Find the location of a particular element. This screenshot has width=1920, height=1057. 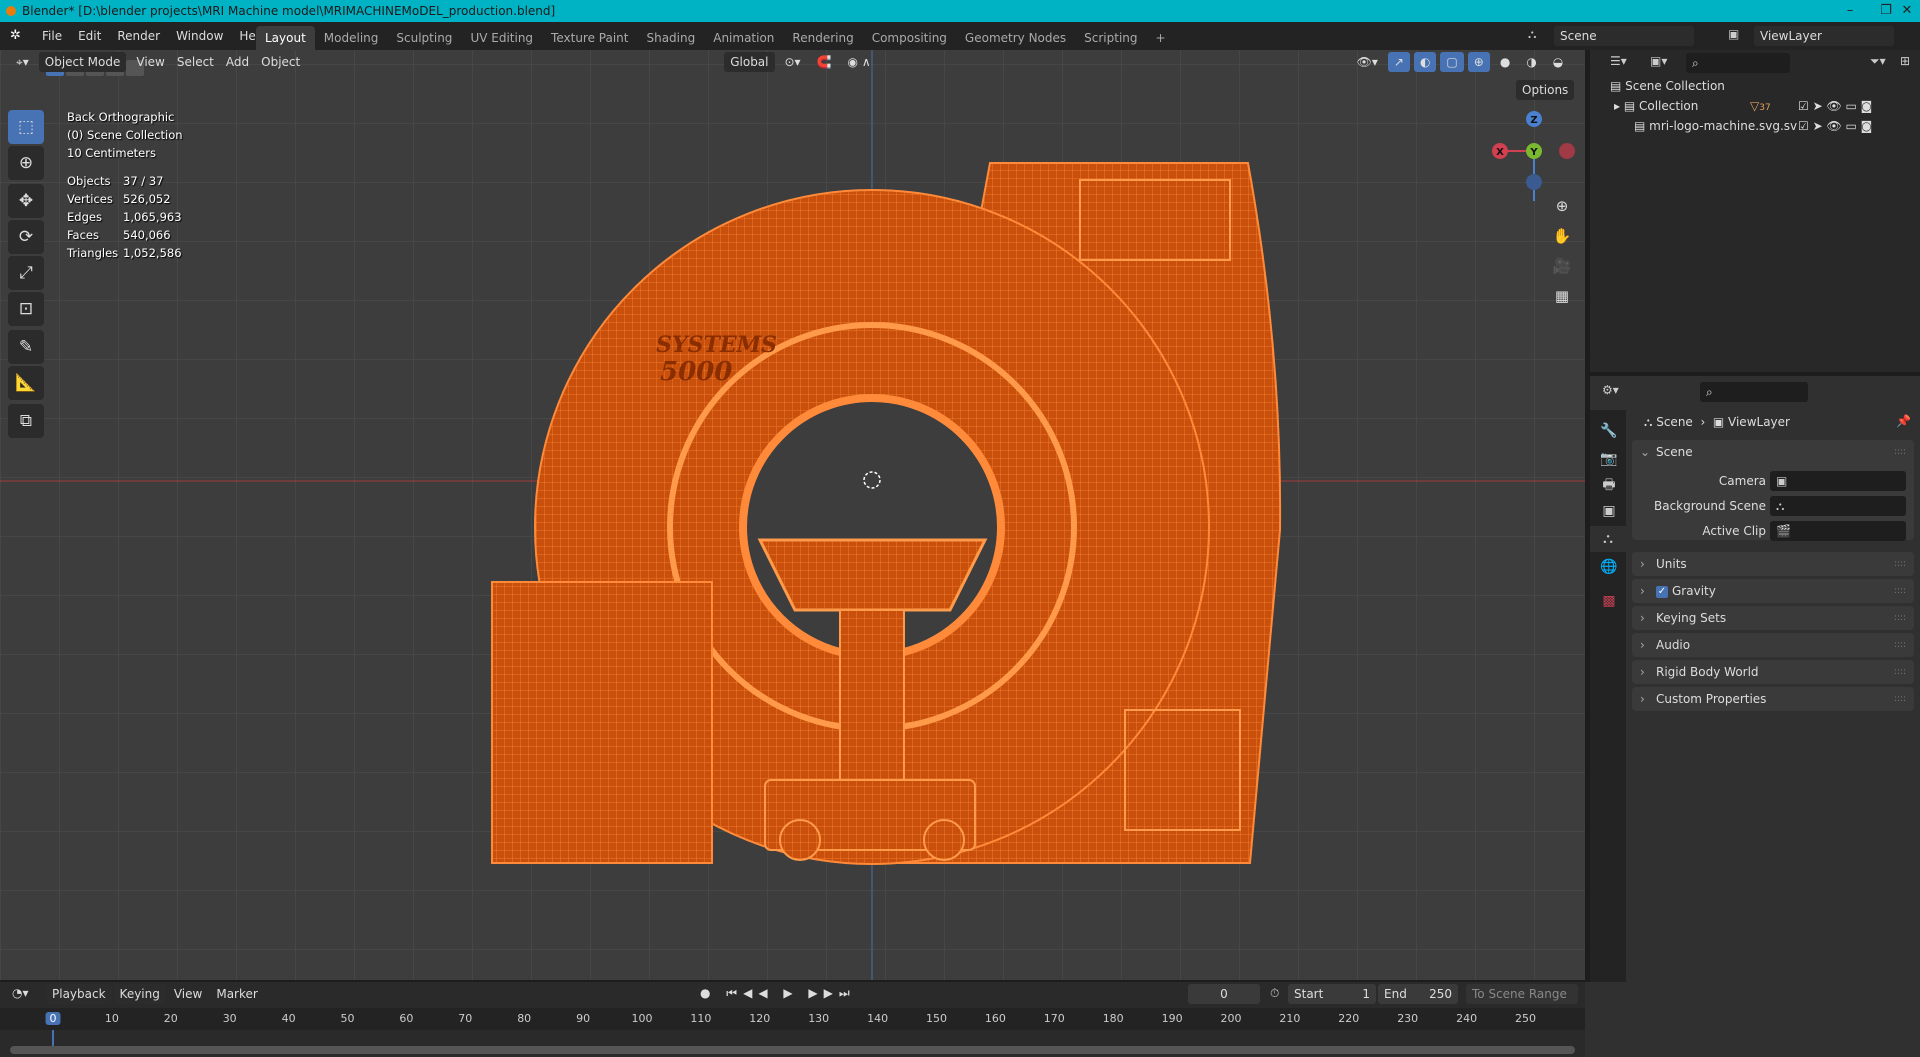

orthographic-toggle-icon: ▦ is located at coordinates (1562, 296).